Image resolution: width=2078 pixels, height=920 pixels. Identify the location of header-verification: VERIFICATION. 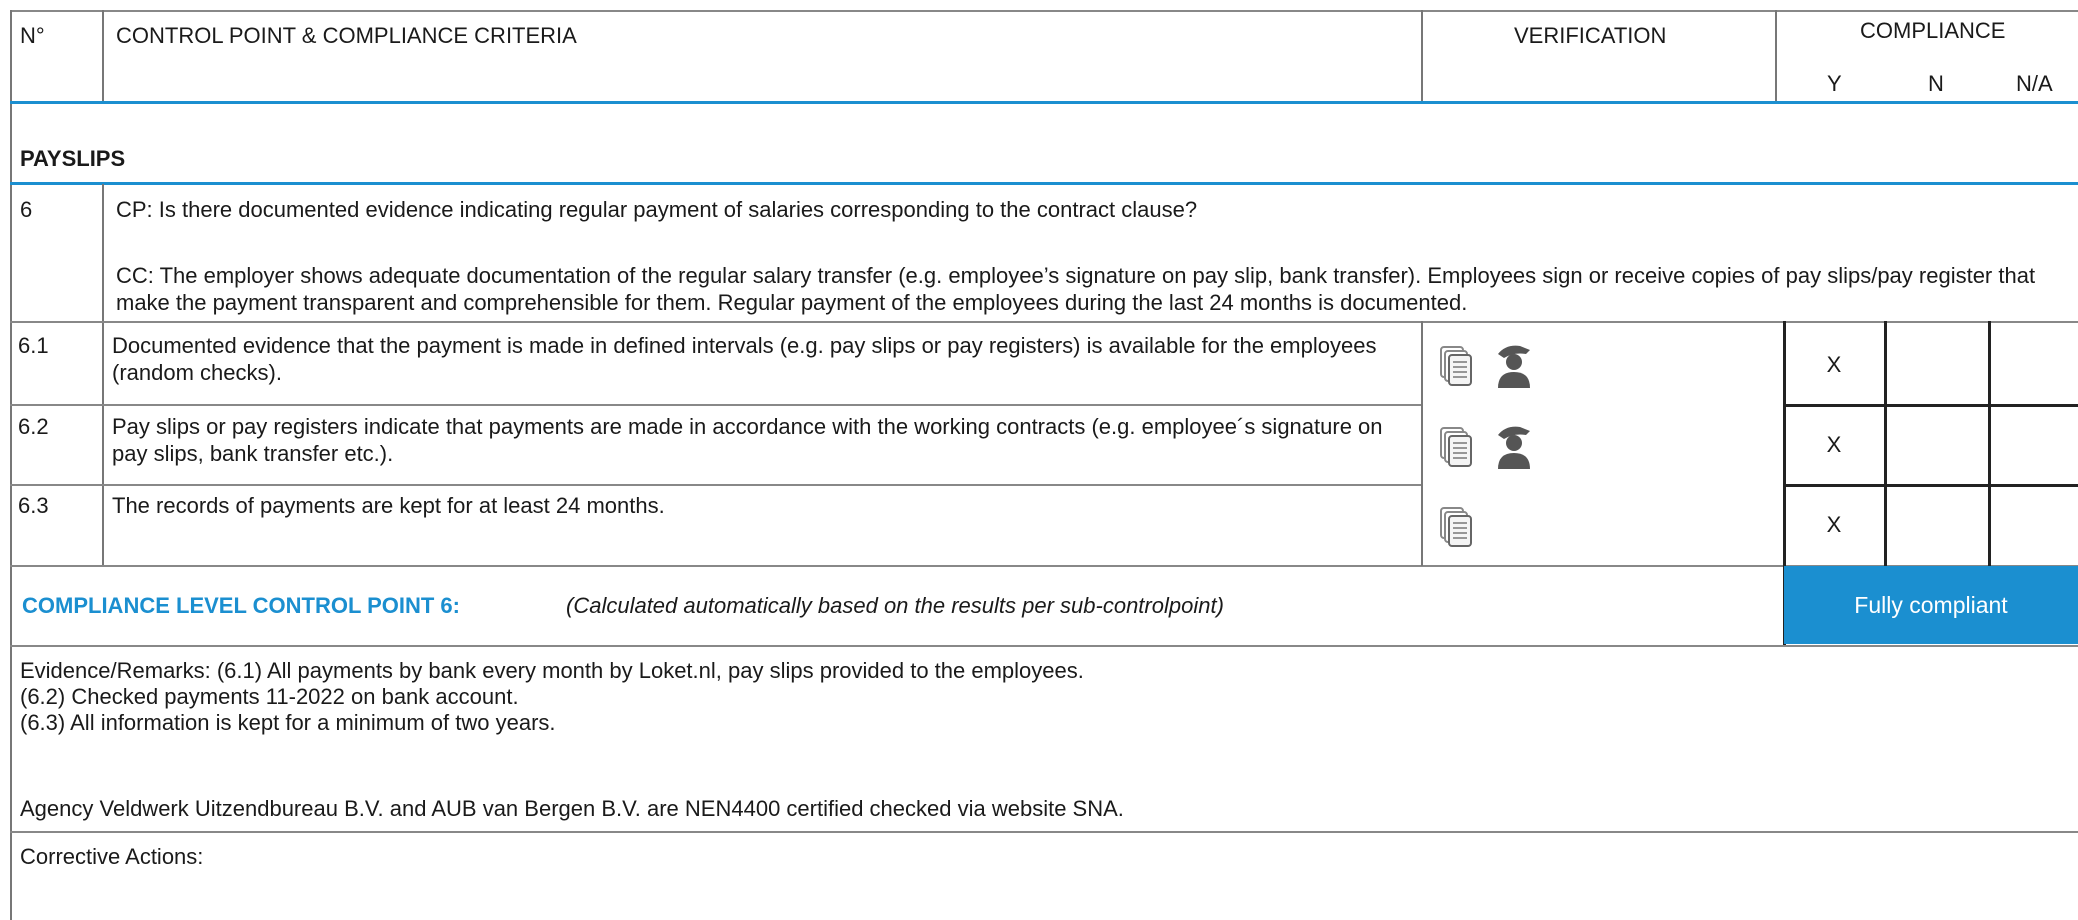
(1590, 35).